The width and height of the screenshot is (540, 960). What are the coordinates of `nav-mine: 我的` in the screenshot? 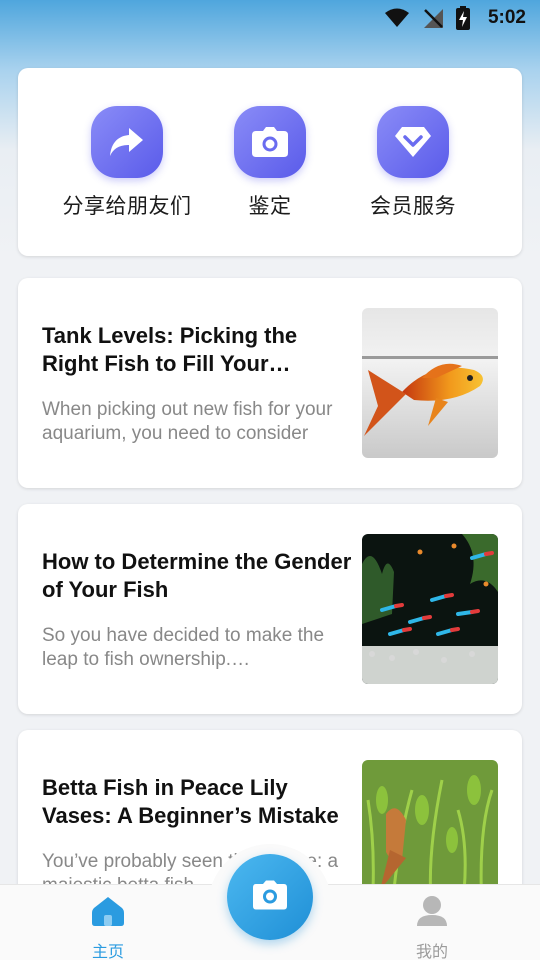 It's located at (432, 927).